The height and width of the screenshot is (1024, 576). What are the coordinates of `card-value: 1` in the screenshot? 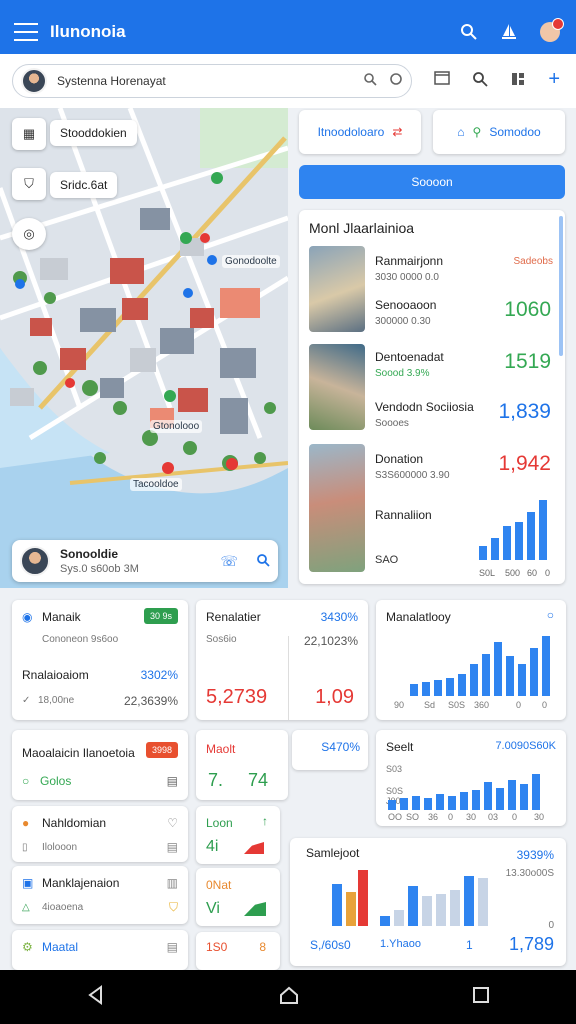 It's located at (469, 945).